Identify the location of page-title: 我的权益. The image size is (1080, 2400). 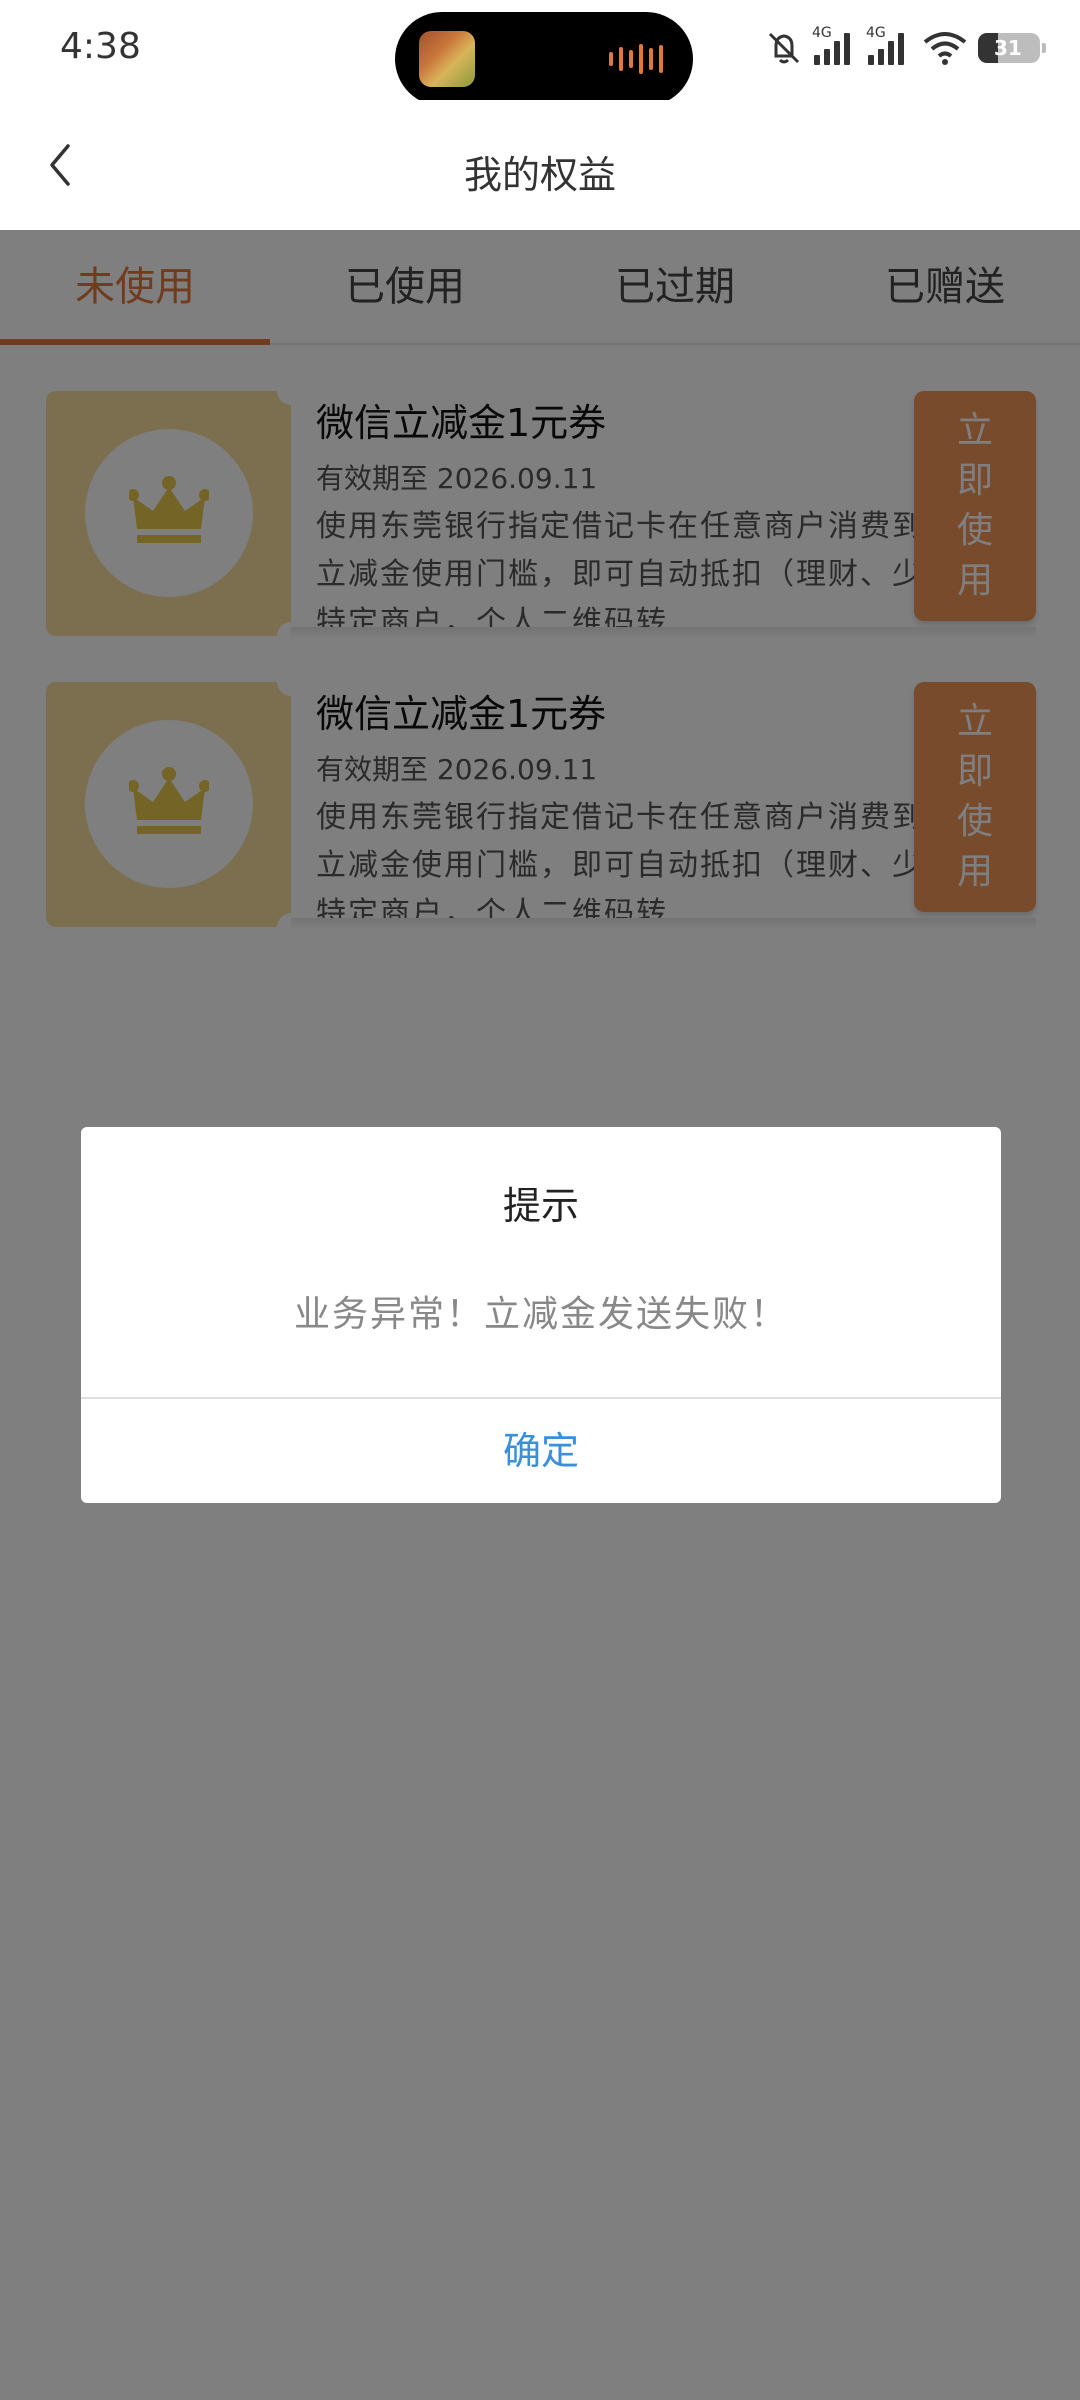
(539, 175).